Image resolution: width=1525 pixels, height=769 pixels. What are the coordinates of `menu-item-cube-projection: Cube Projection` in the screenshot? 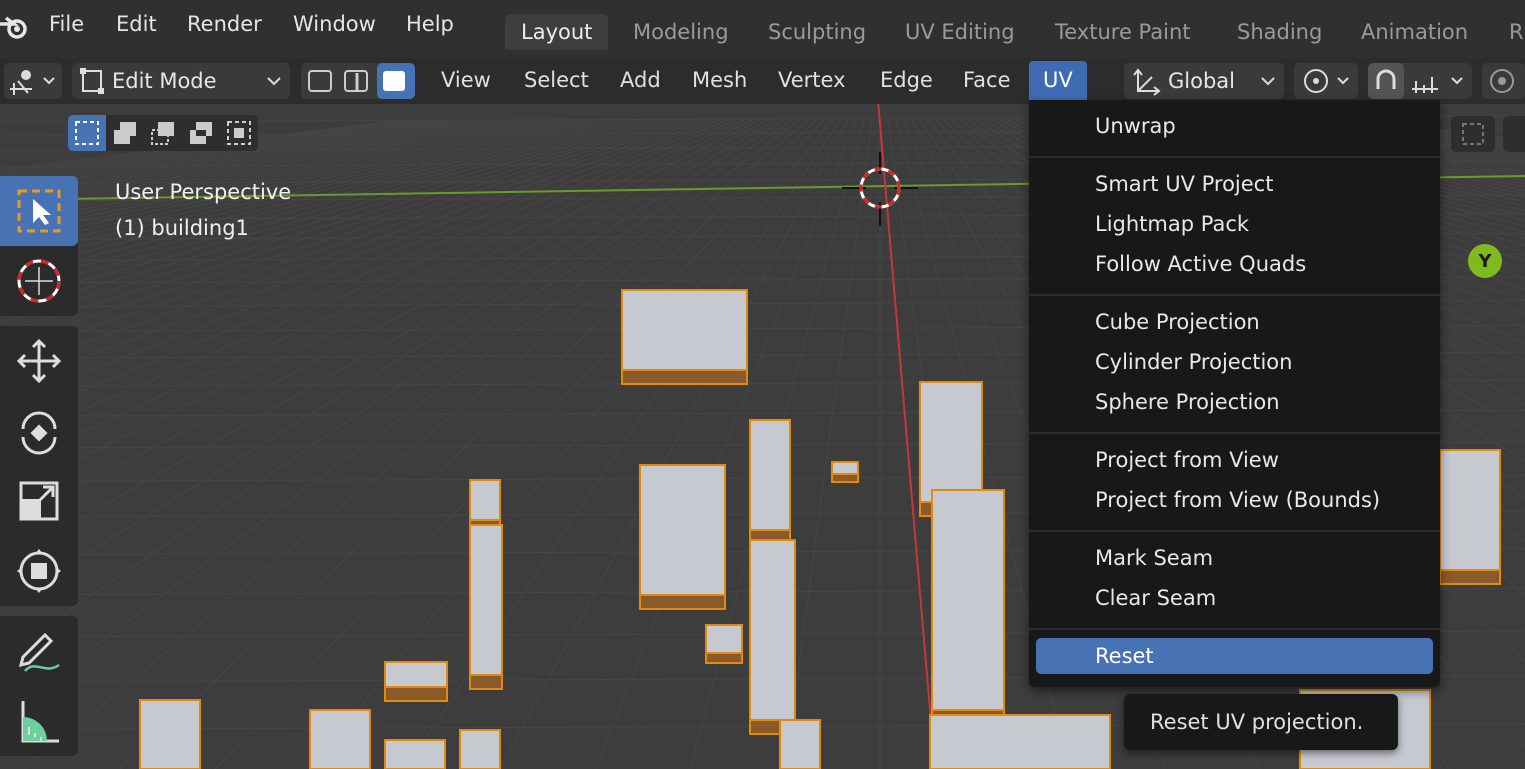 It's located at (1177, 322).